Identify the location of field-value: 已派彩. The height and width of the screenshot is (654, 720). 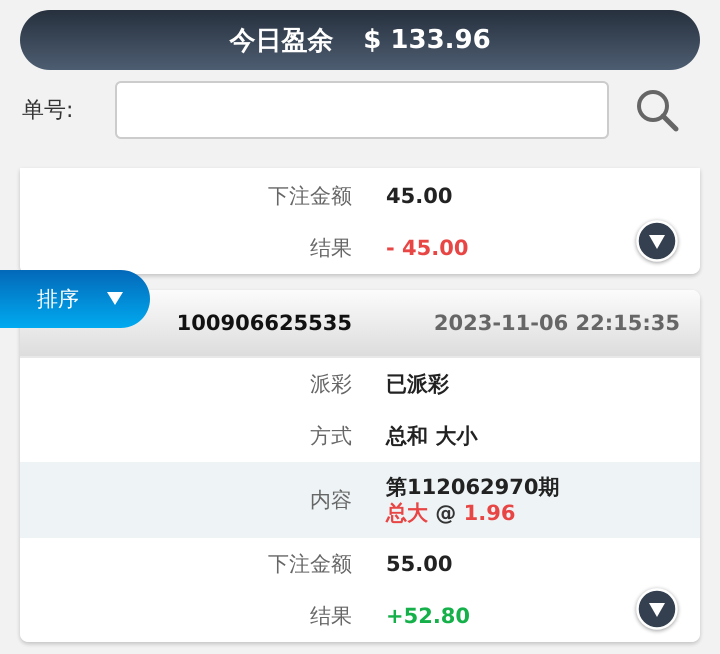
(417, 384).